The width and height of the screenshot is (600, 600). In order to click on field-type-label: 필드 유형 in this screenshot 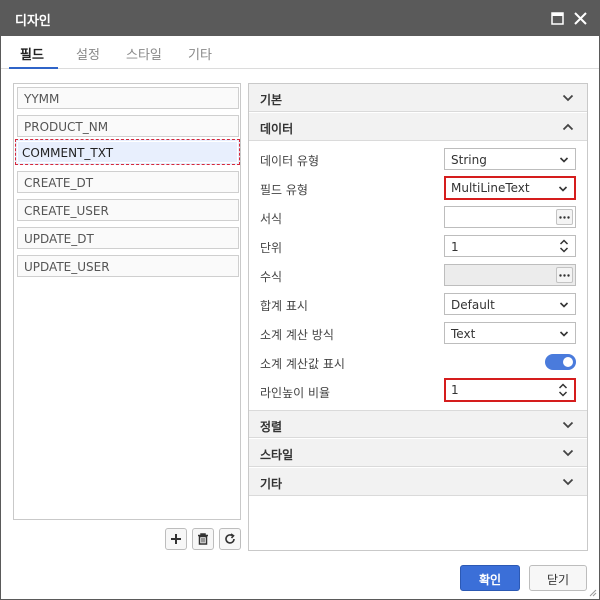, I will do `click(284, 190)`.